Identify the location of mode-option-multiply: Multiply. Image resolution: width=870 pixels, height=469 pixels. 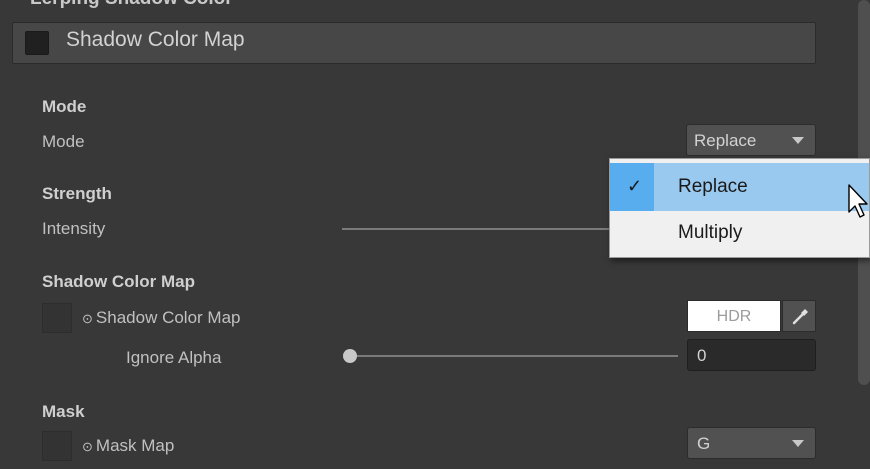
(739, 233).